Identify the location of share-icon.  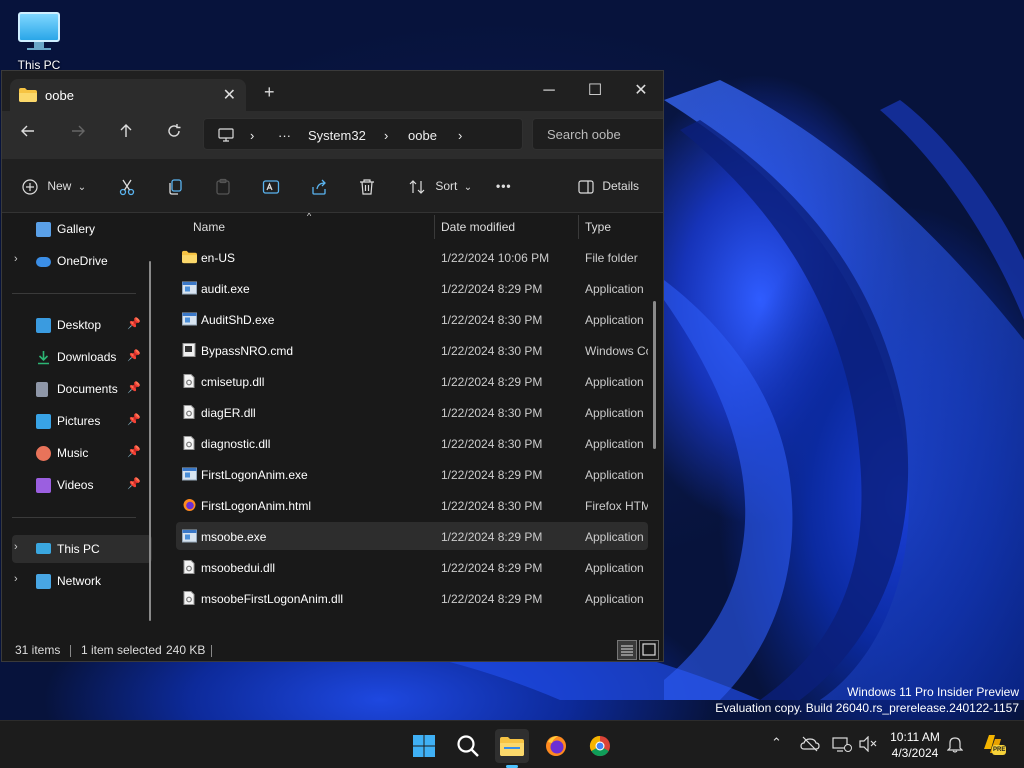
(319, 187).